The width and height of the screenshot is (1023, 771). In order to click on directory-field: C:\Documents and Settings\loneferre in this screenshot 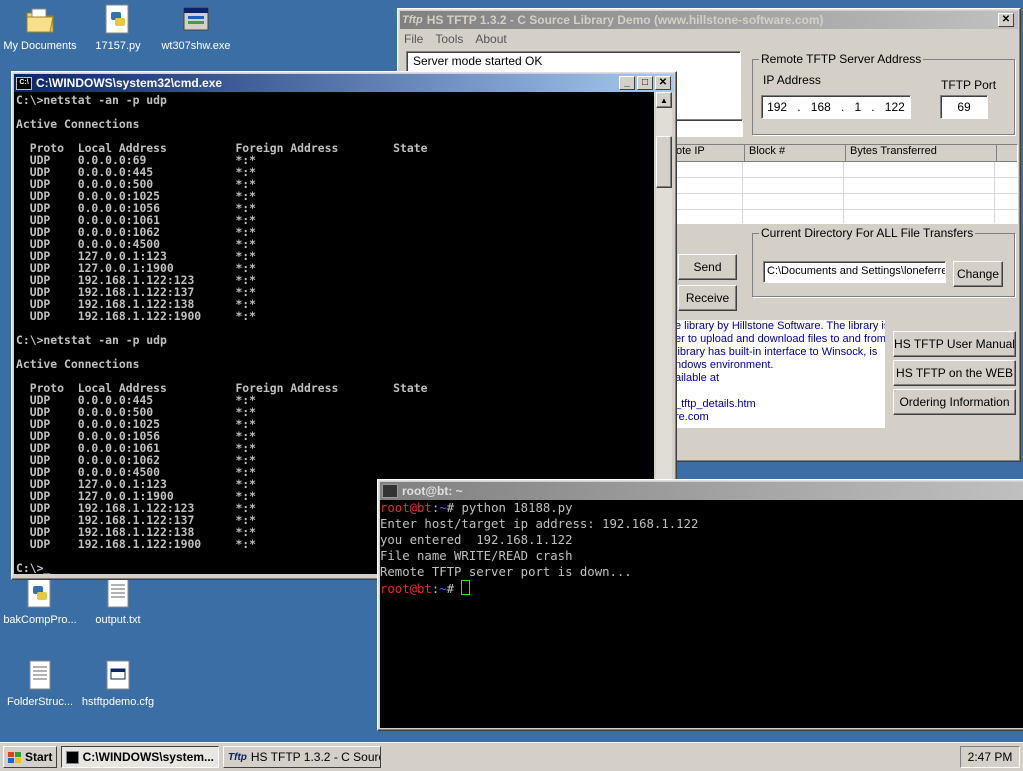, I will do `click(854, 272)`.